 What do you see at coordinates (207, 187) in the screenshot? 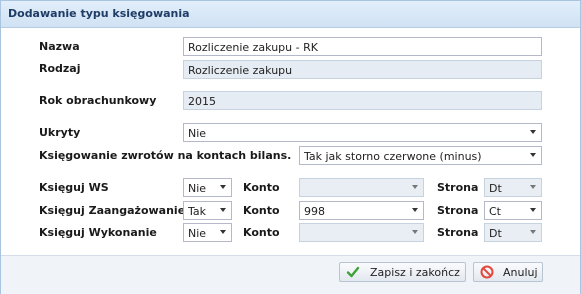
I see `ws-flag-select: Nie` at bounding box center [207, 187].